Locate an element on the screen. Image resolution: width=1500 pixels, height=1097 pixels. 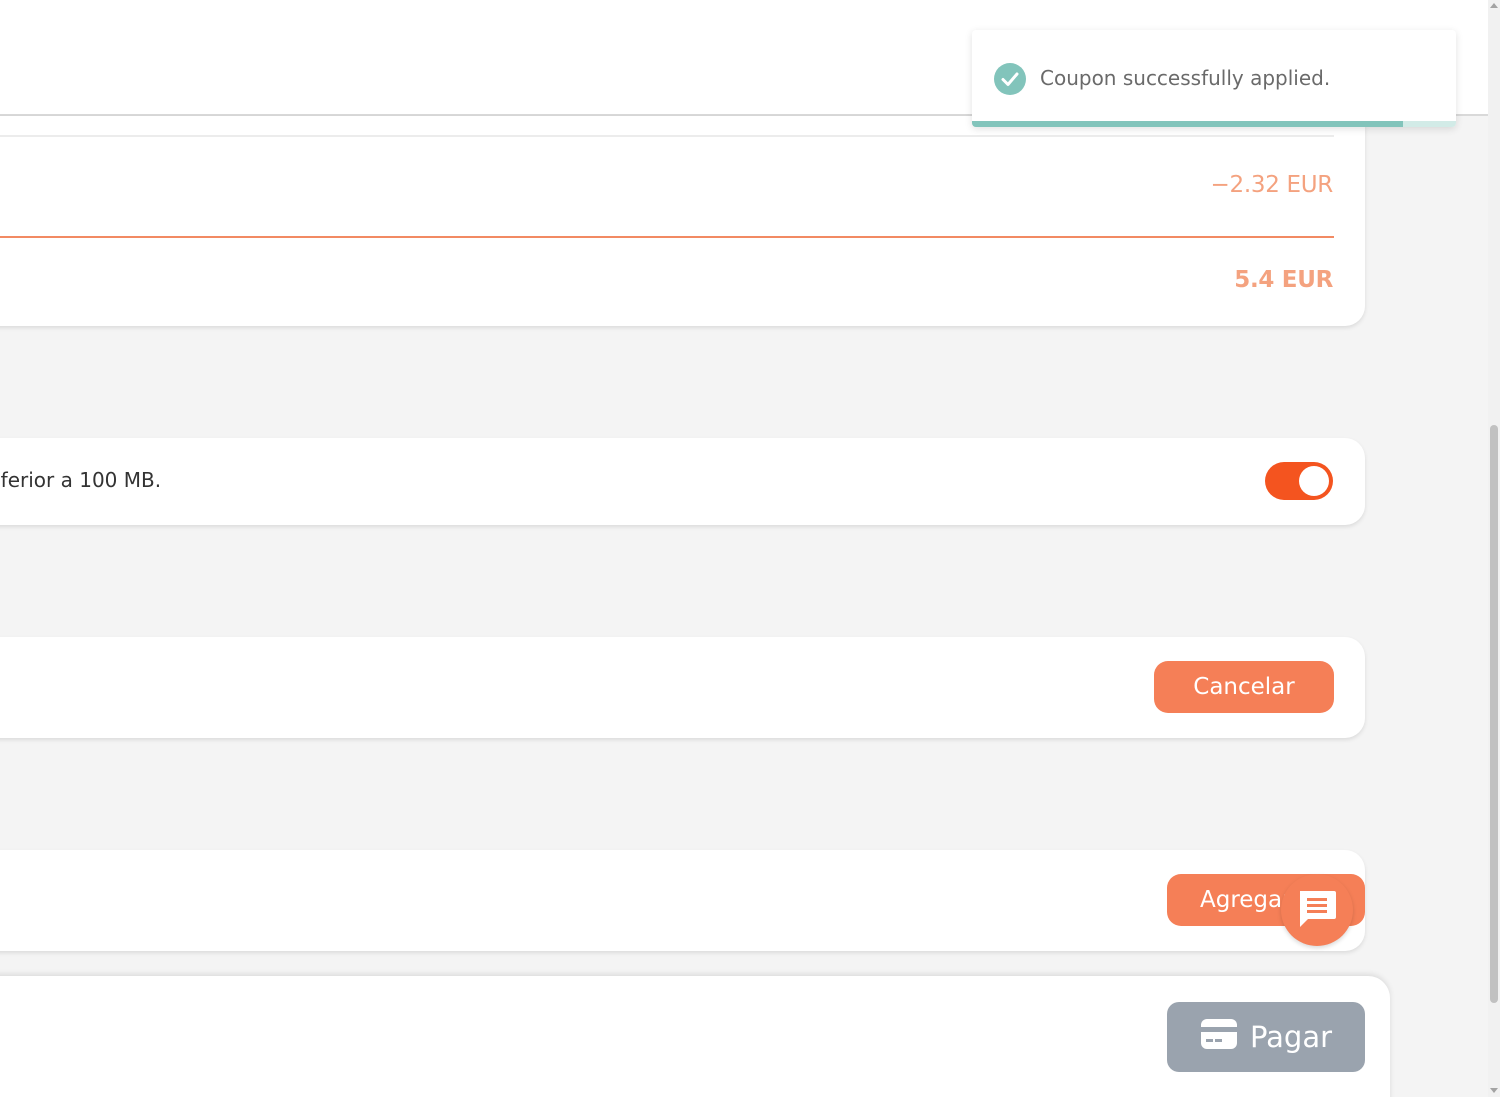
cancel-button: Cancelar is located at coordinates (1244, 687).